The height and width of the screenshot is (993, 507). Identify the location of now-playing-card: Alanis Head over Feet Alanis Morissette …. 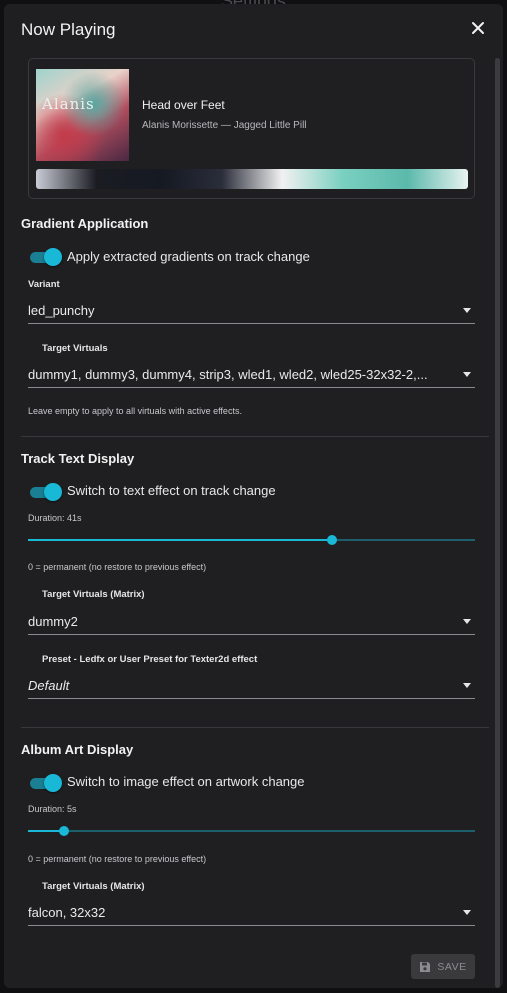
(251, 128).